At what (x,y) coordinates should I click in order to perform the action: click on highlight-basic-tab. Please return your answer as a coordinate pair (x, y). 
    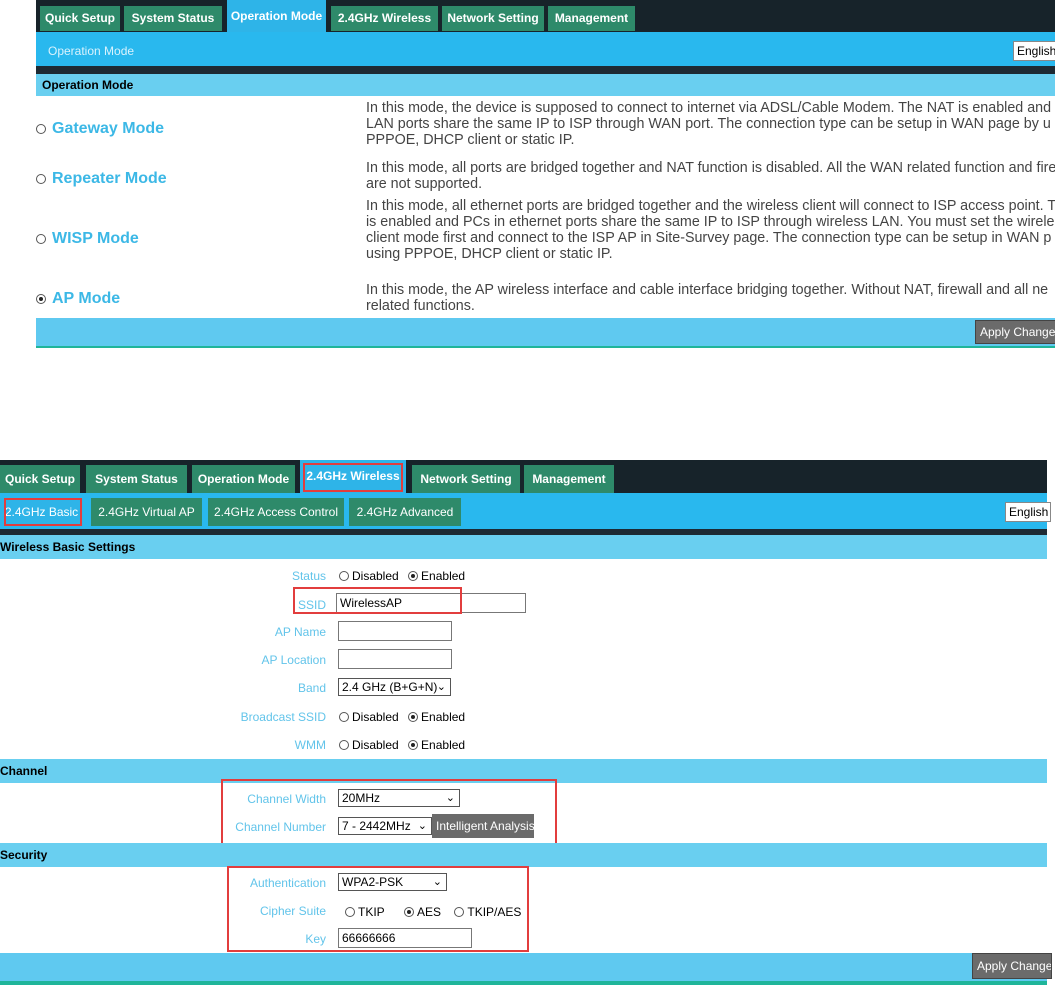
    Looking at the image, I should click on (43, 512).